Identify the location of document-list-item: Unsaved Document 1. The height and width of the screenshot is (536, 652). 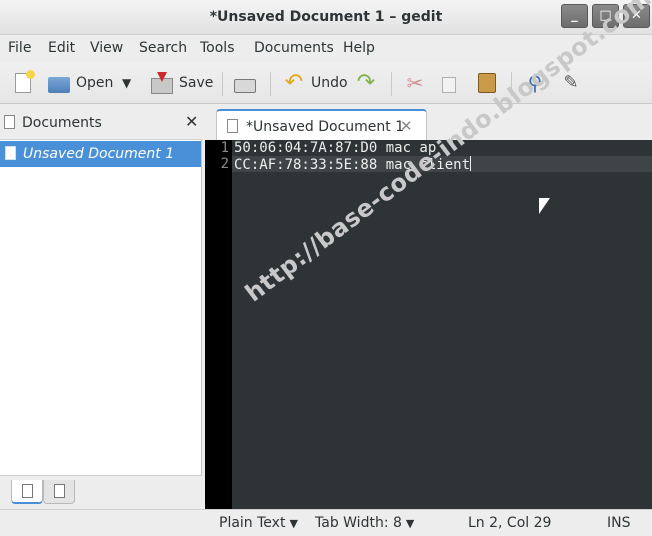
(100, 154).